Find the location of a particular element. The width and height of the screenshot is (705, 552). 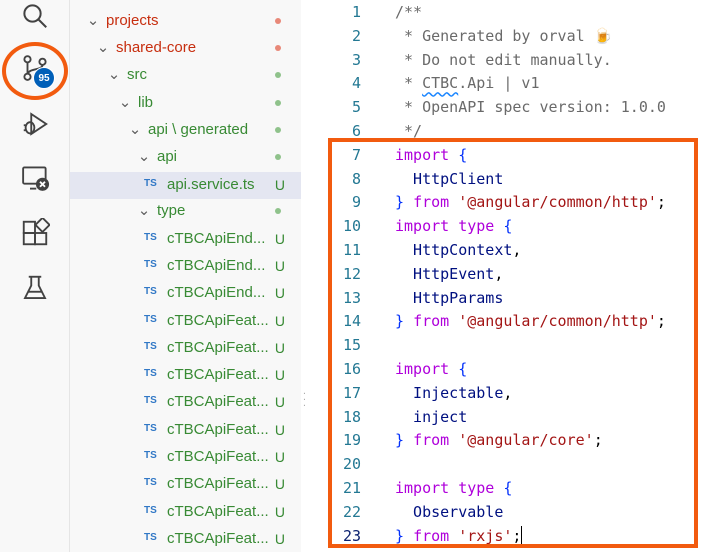

activity-bar: 95 is located at coordinates (35, 276).